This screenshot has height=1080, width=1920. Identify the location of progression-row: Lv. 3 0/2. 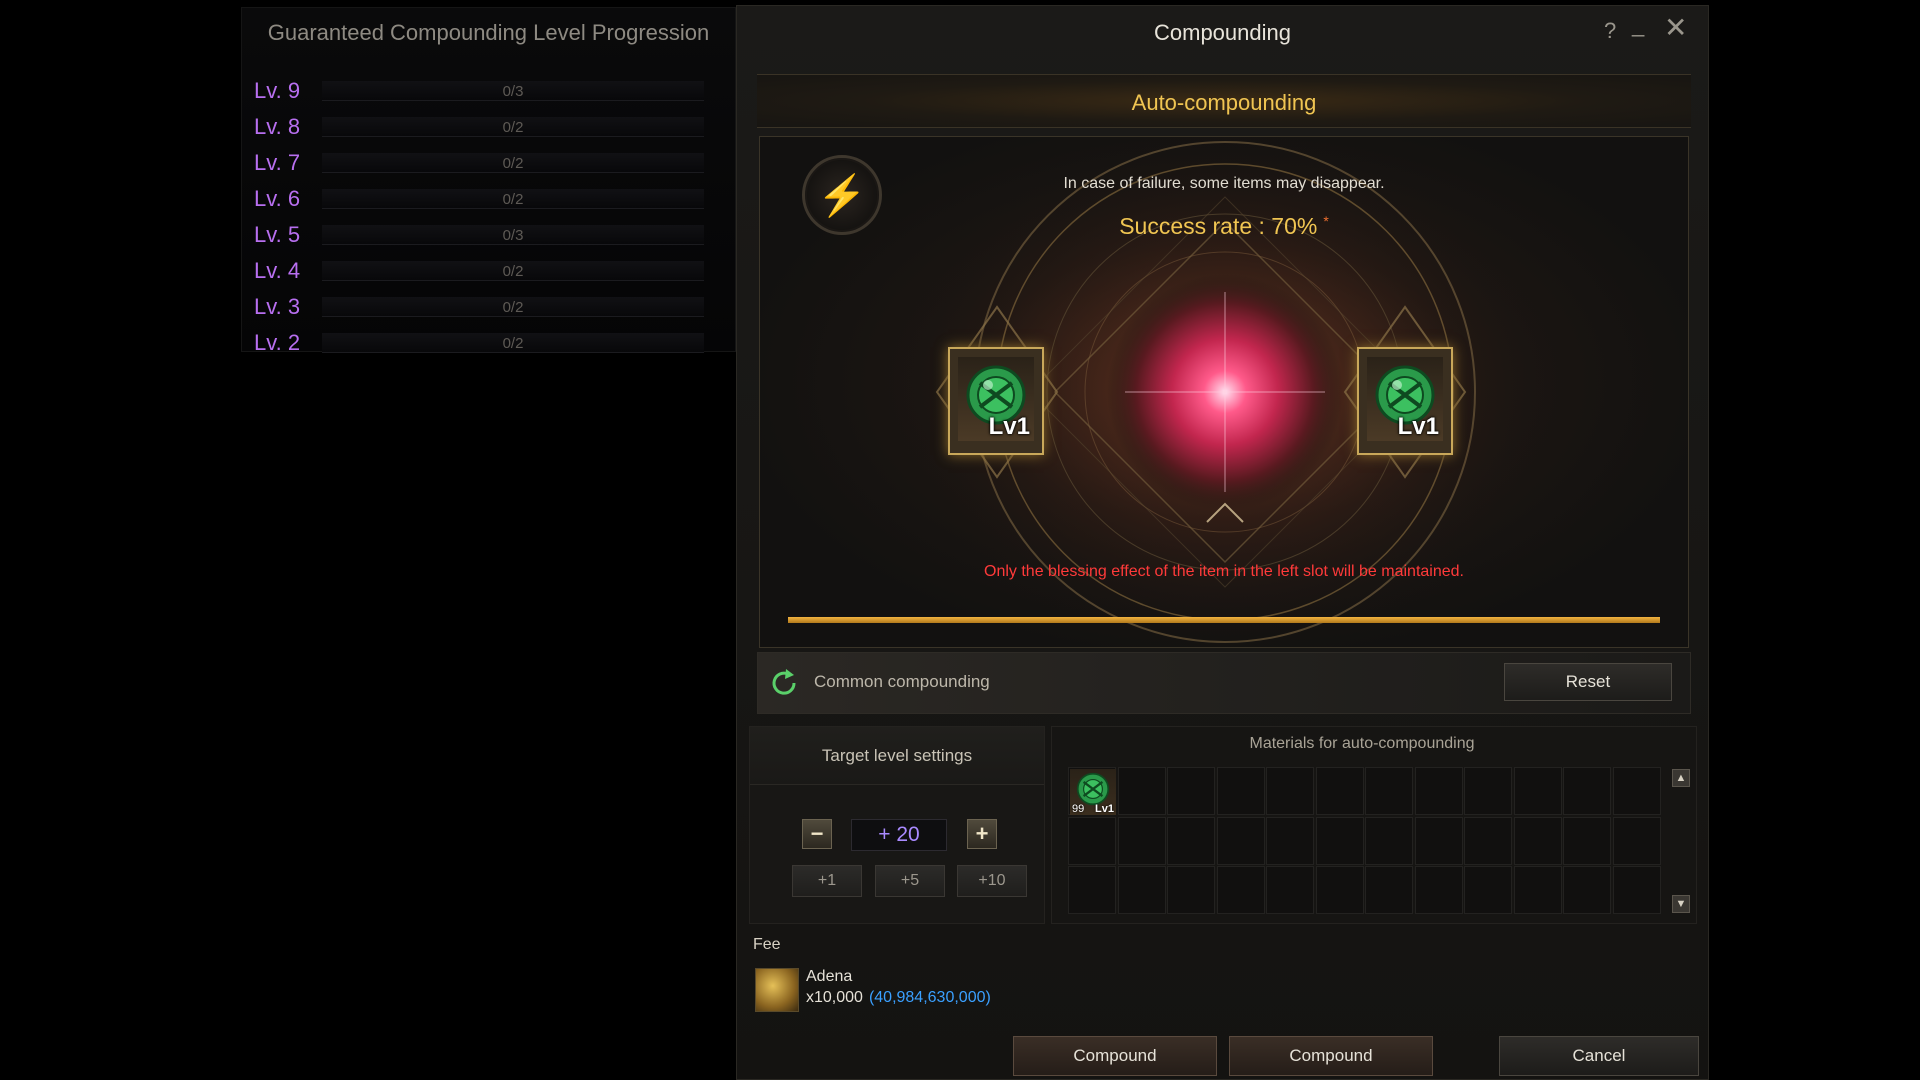
(489, 307).